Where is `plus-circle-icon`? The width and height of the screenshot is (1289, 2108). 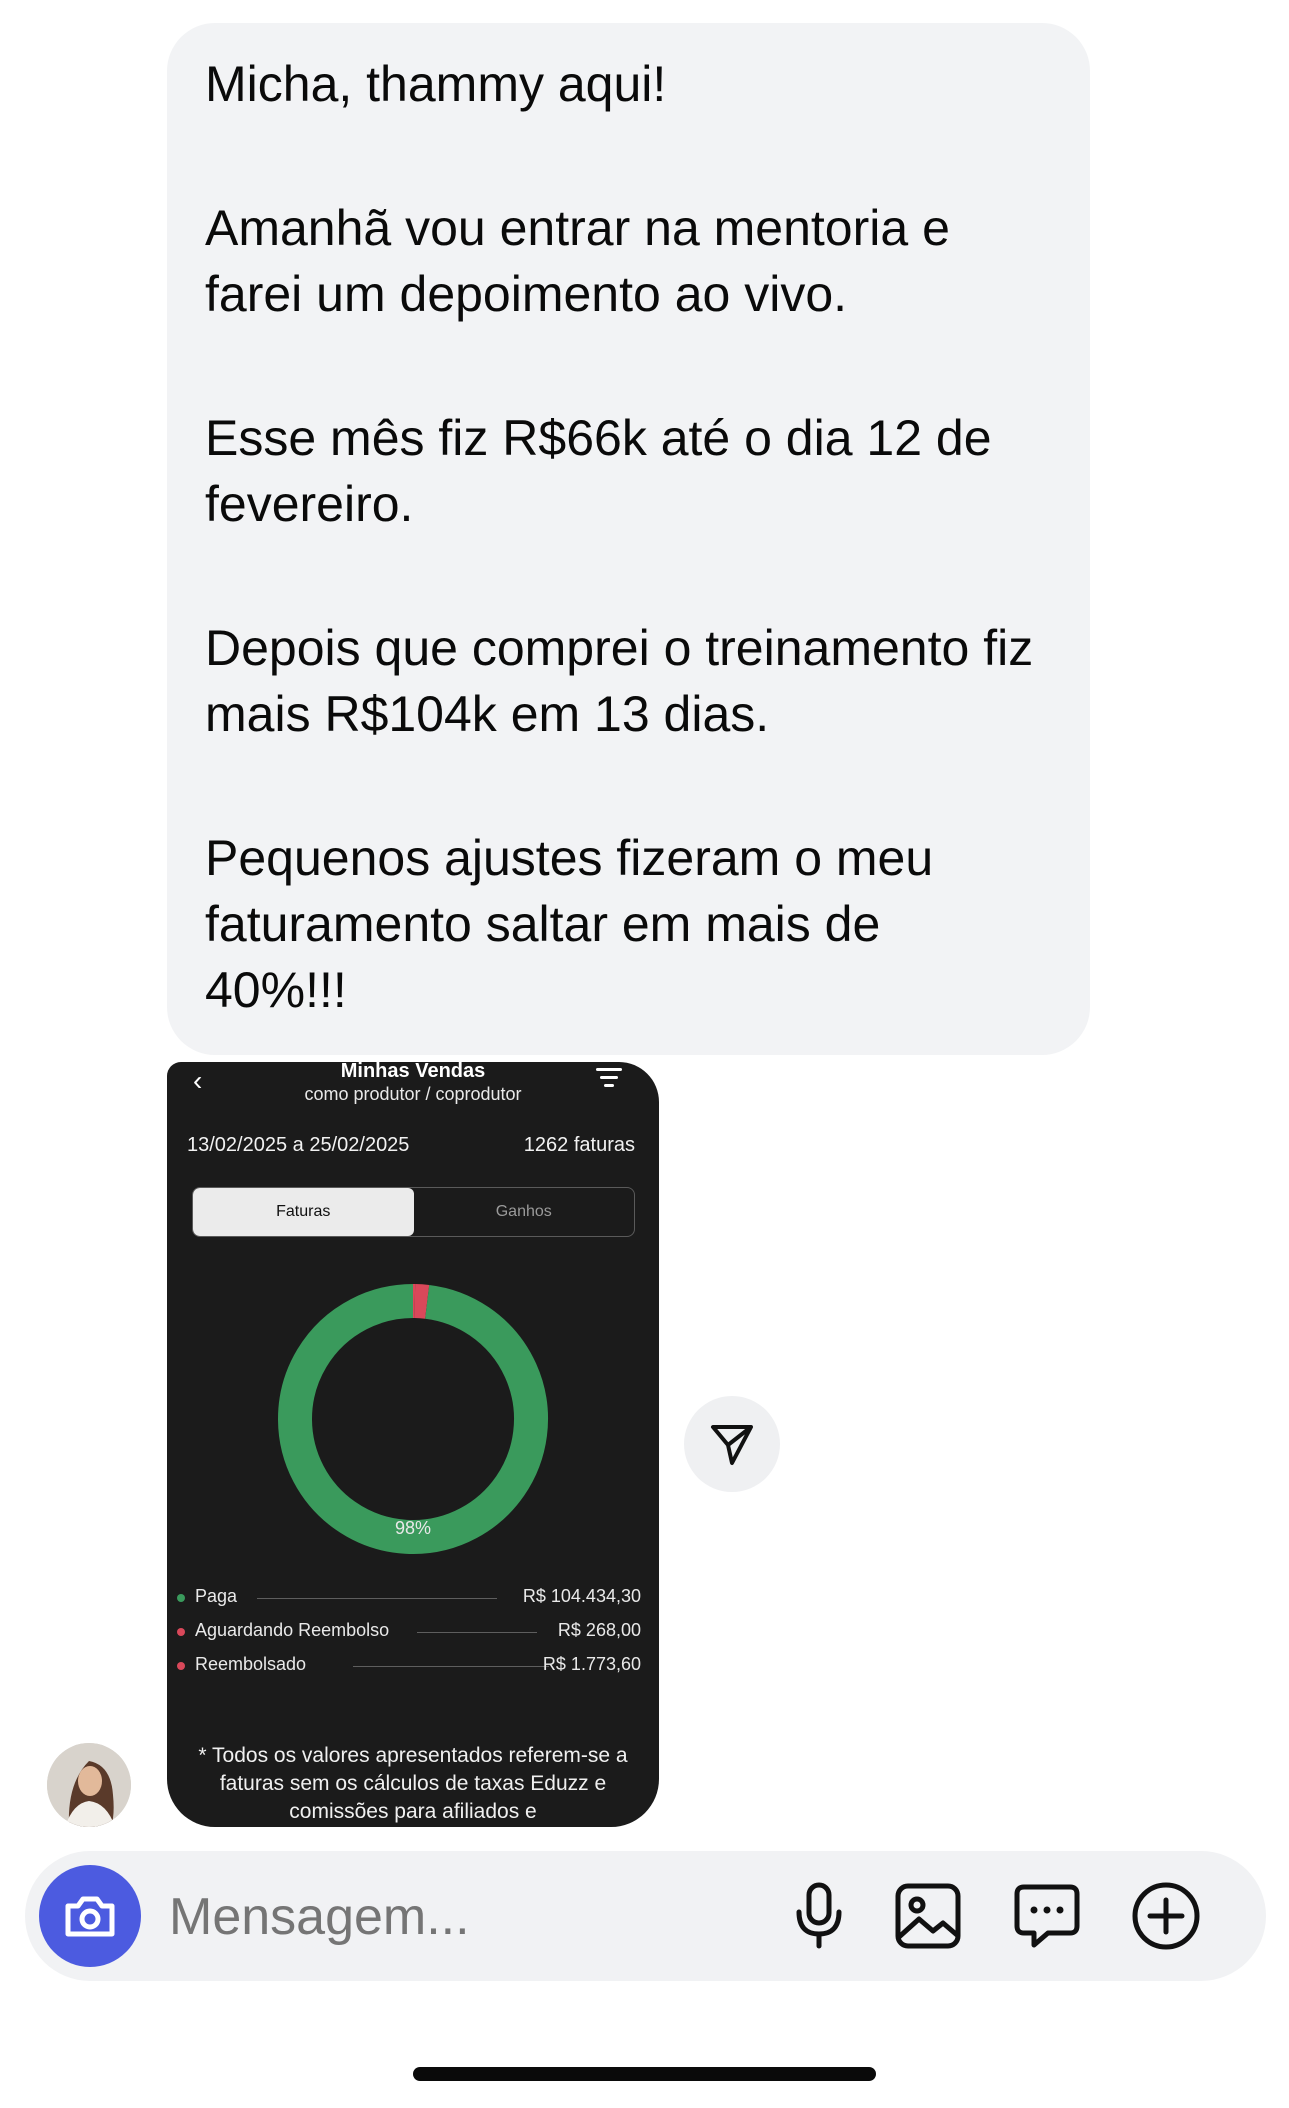
plus-circle-icon is located at coordinates (1166, 1916).